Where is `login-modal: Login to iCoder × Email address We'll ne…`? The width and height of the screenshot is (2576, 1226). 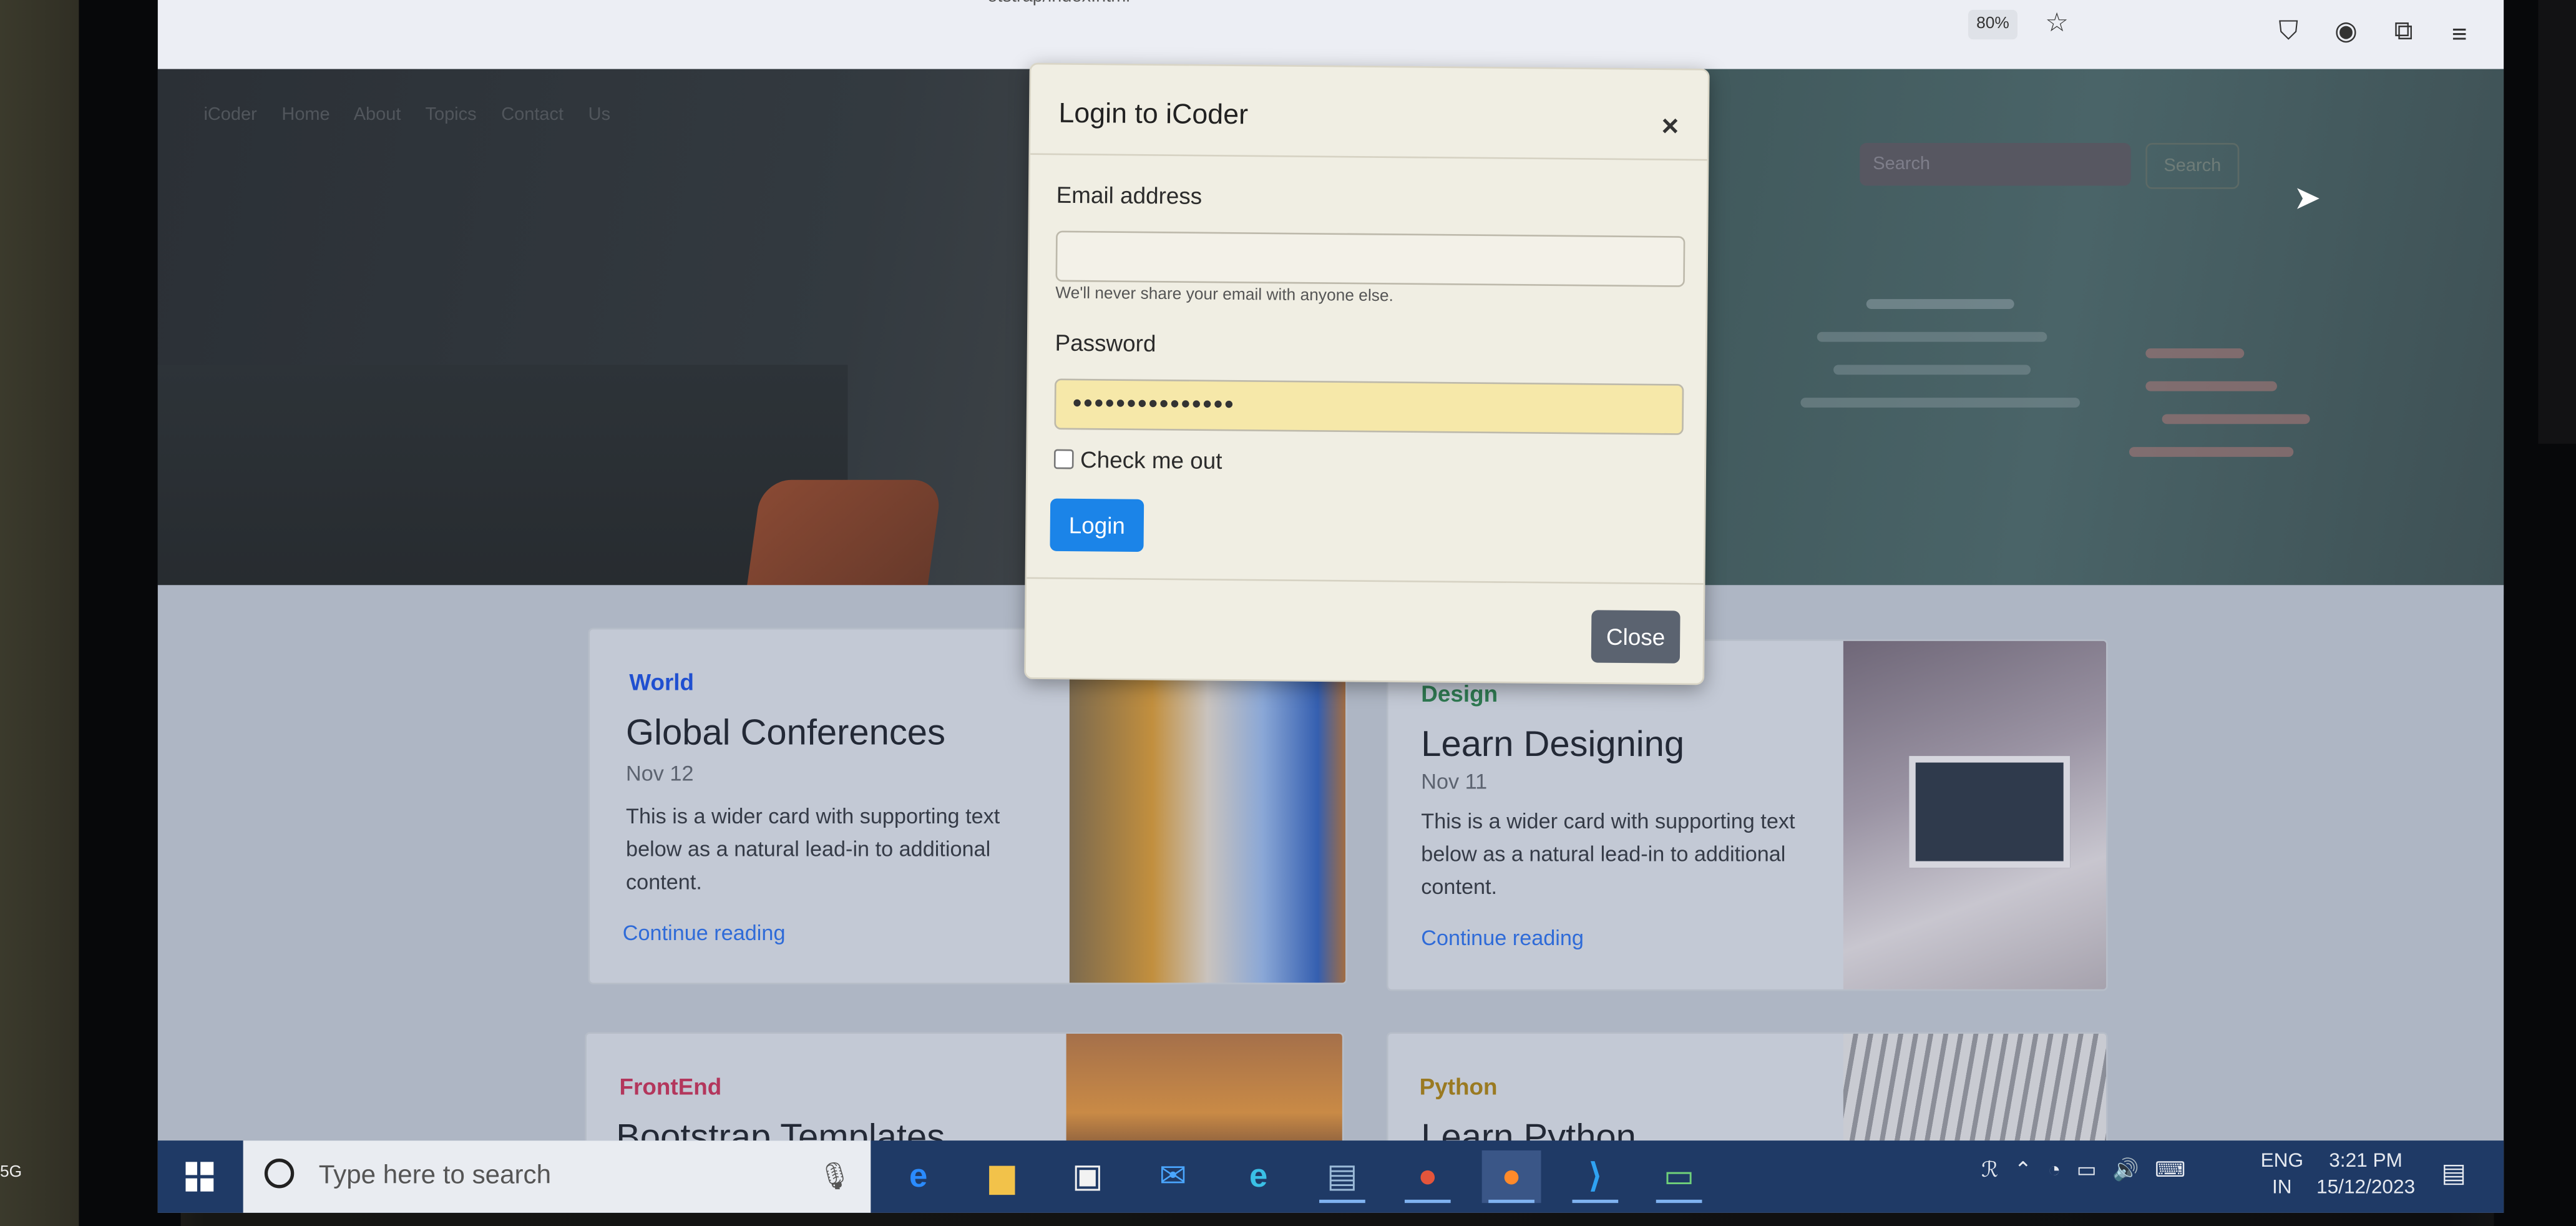
login-modal: Login to iCoder × Email address We'll ne… is located at coordinates (1367, 373).